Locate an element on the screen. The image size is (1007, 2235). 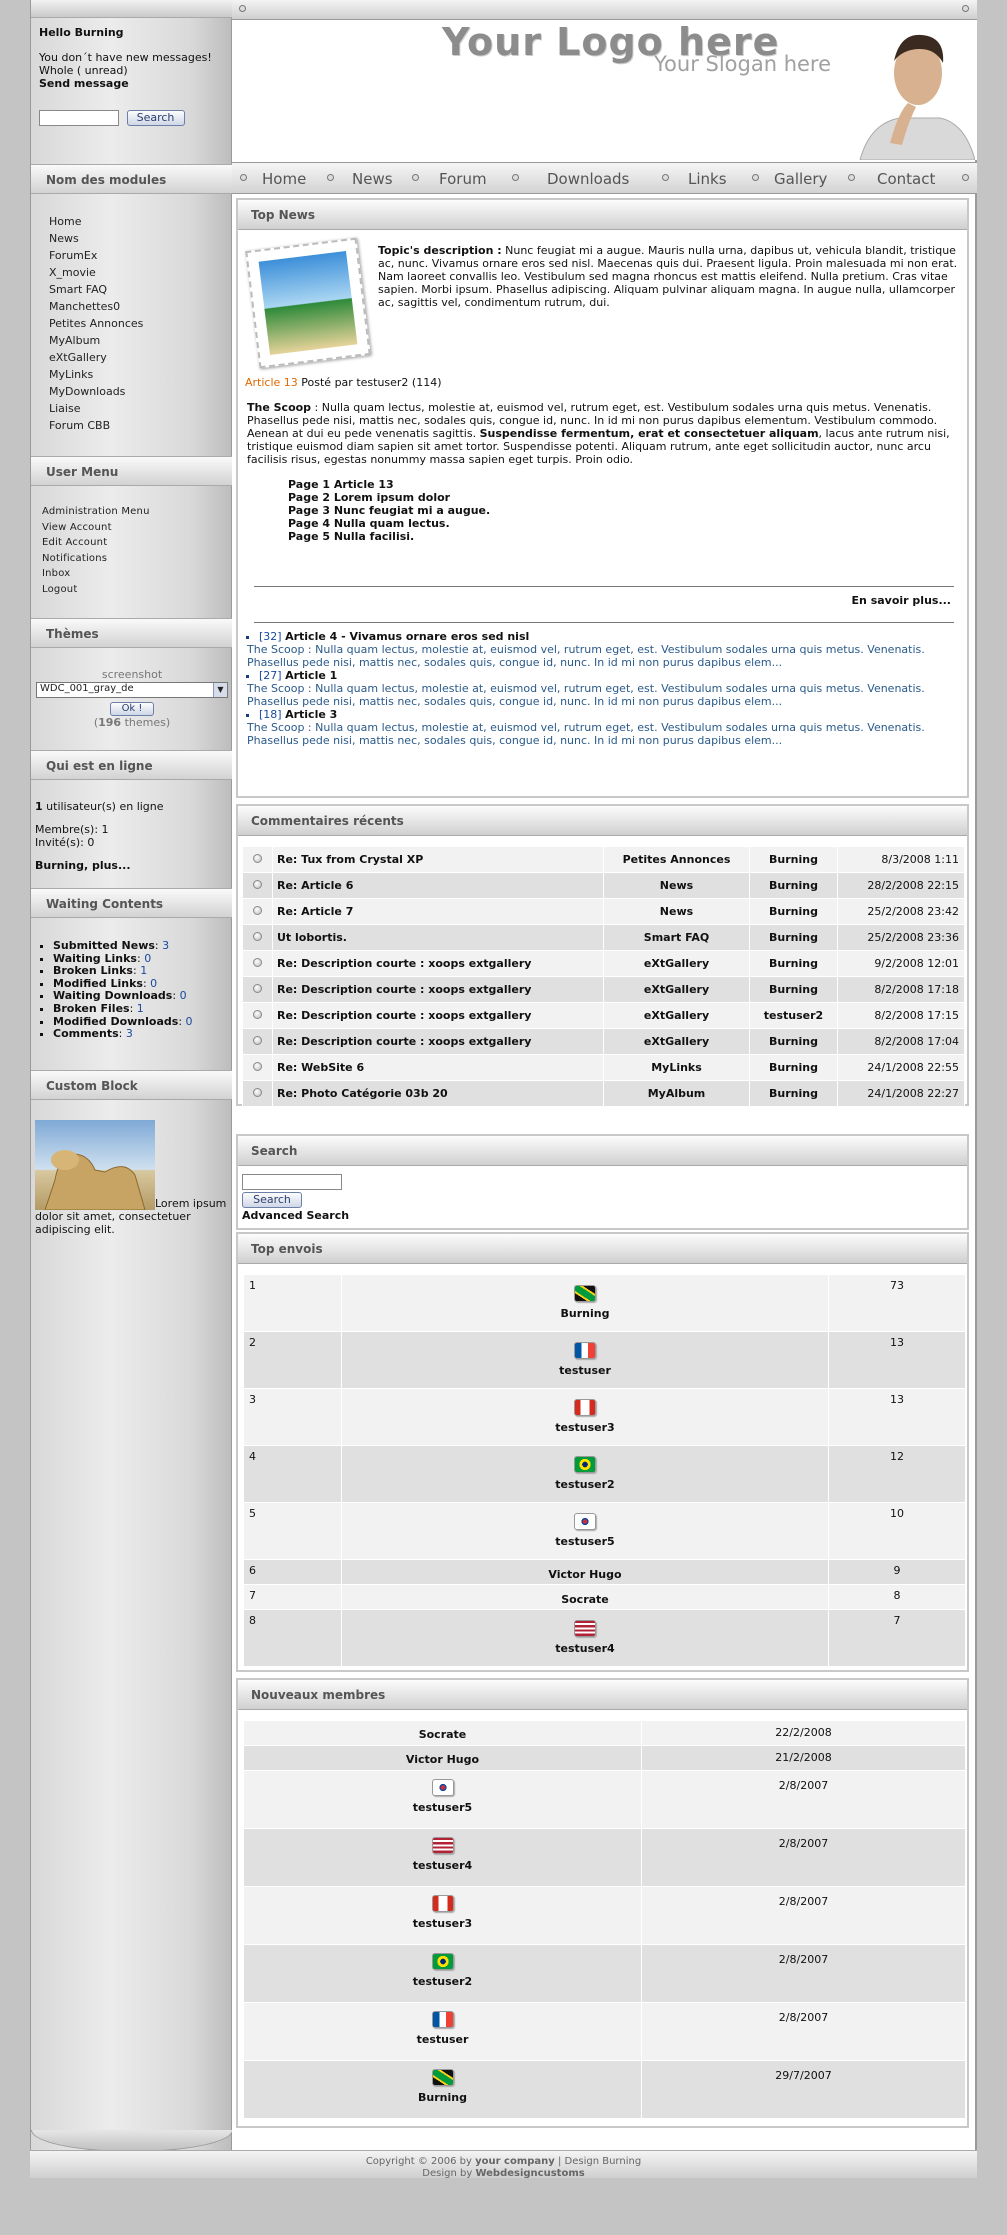
usermenu-link: View Account is located at coordinates (132, 530).